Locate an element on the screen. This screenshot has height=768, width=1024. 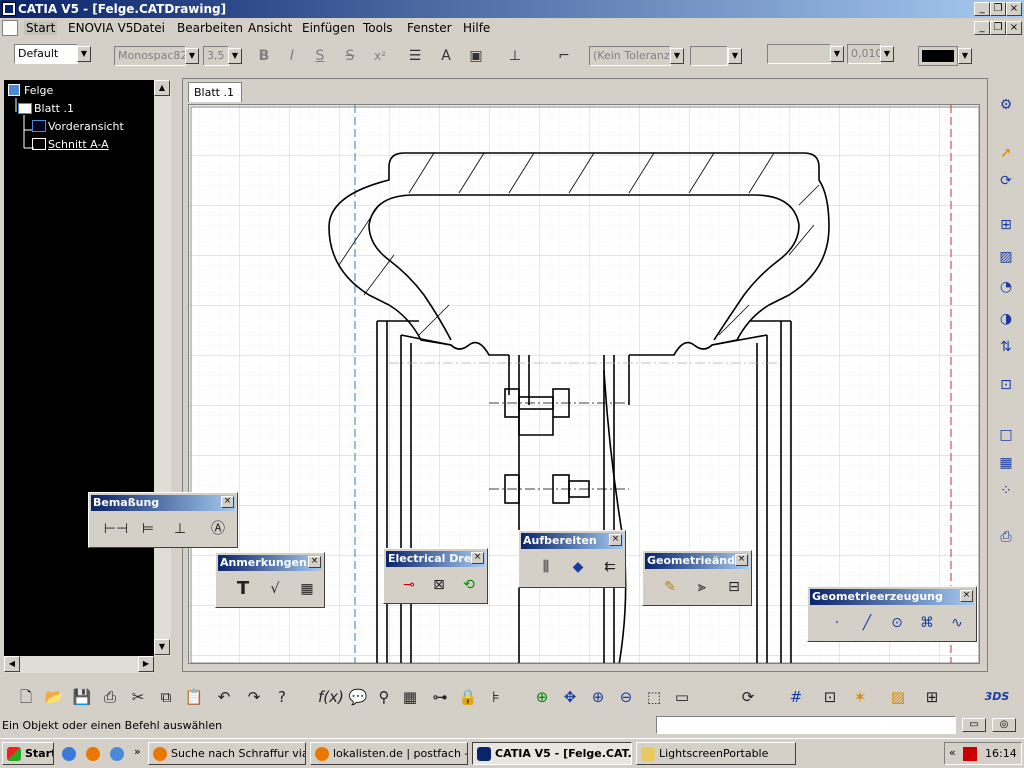
tree-view-section: Schnitt A-A is located at coordinates (78, 144).